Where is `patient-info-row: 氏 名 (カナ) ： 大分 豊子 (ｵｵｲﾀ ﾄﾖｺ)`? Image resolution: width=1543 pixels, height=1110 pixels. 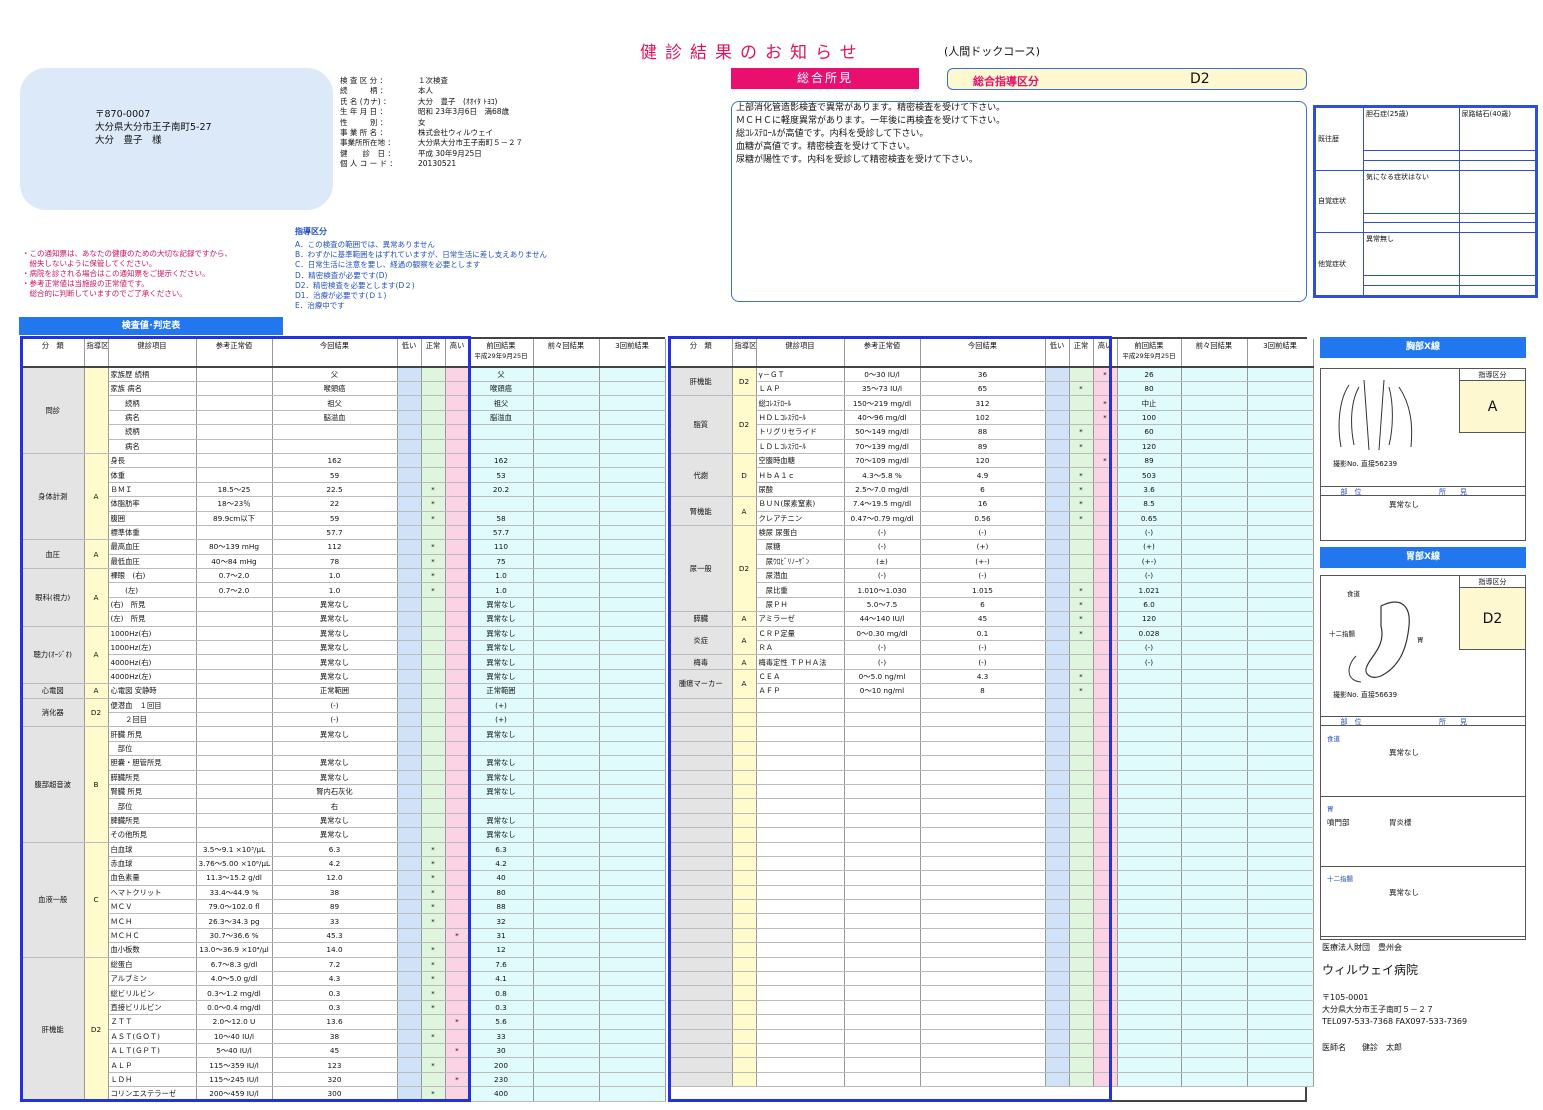 patient-info-row: 氏 名 (カナ) ： 大分 豊子 (ｵｵｲﾀ ﾄﾖｺ) is located at coordinates (535, 102).